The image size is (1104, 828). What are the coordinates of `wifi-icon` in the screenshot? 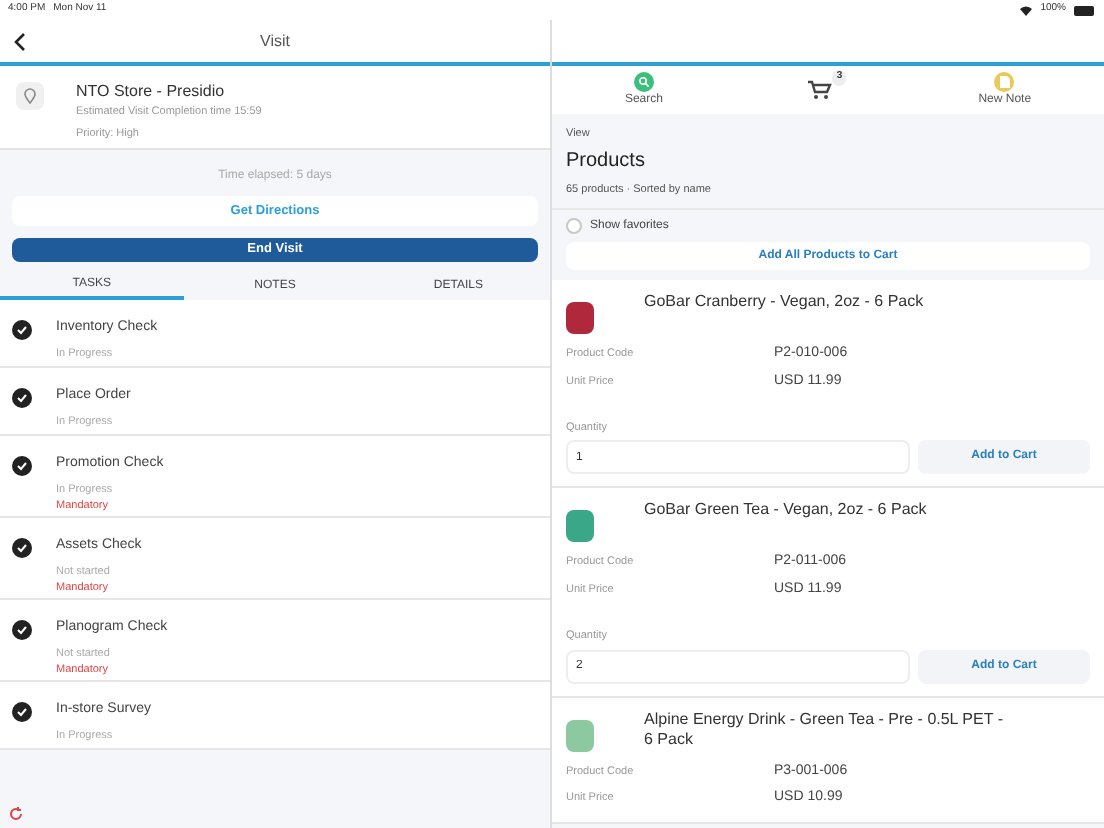 It's located at (1026, 10).